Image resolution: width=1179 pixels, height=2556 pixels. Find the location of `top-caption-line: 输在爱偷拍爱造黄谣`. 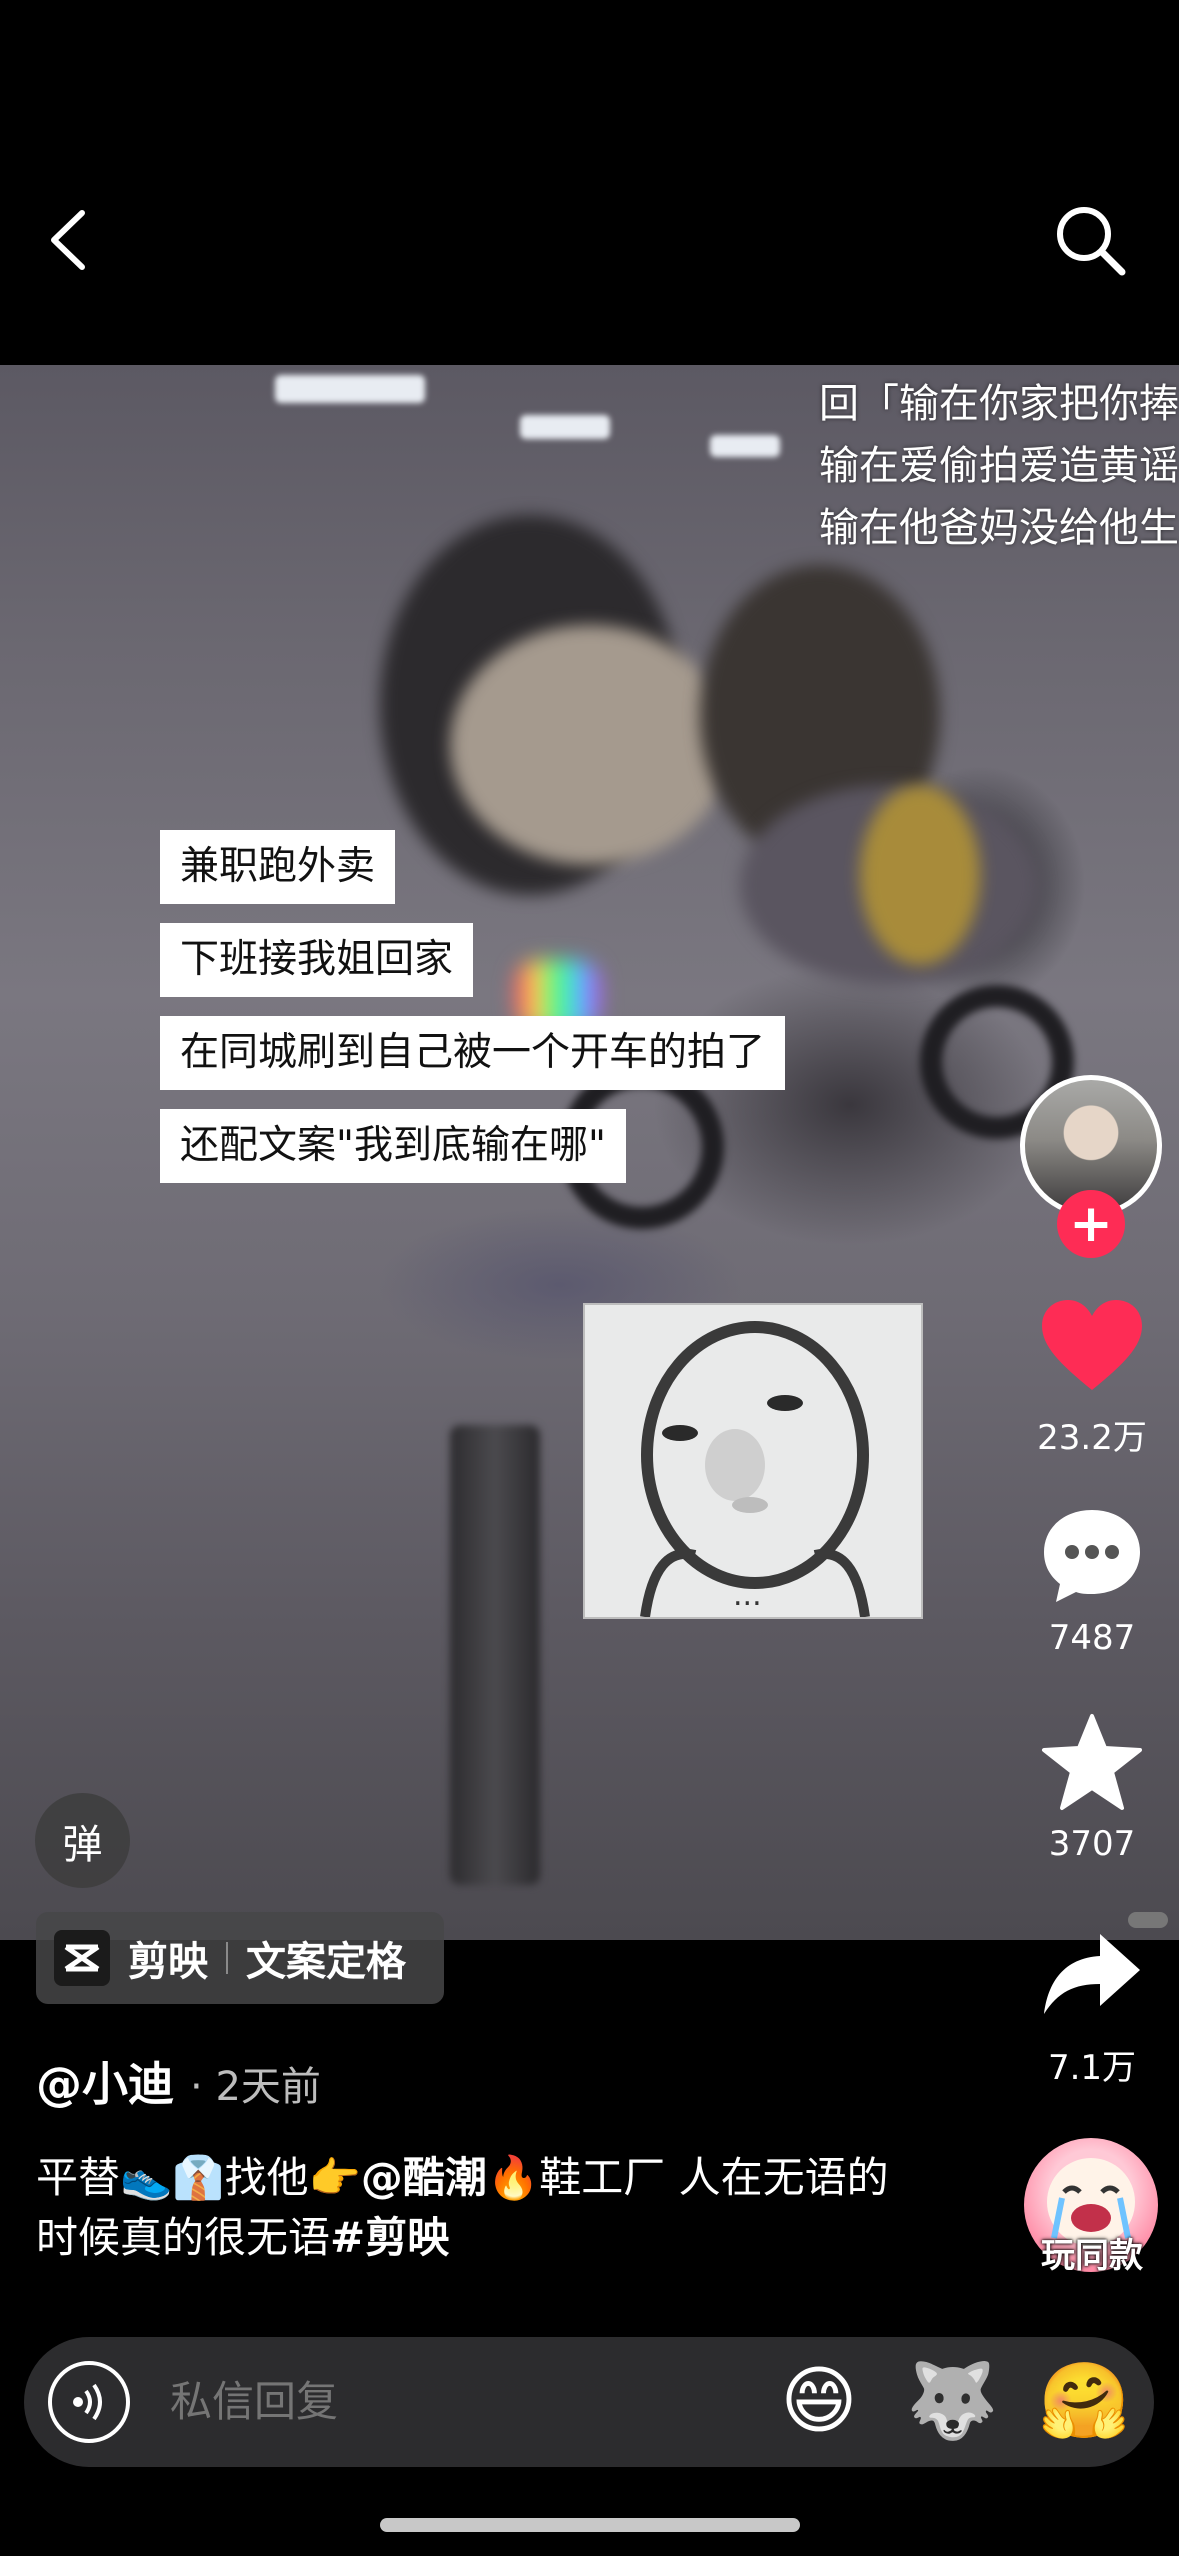

top-caption-line: 输在爱偷拍爱造黄谣 is located at coordinates (999, 466).